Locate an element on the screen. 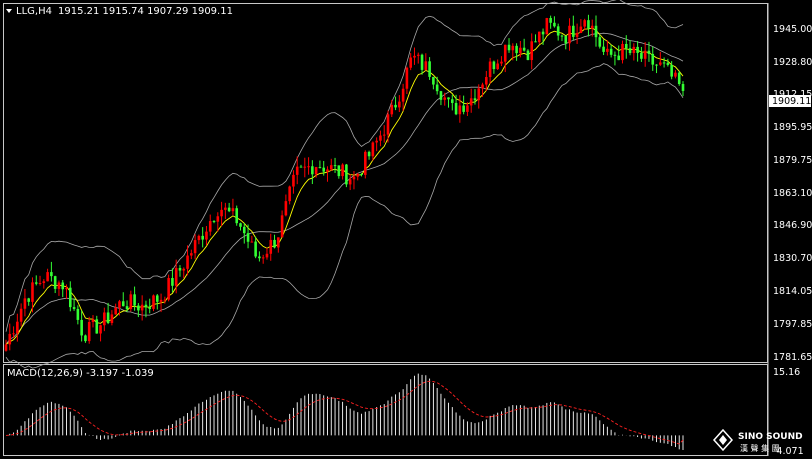 The image size is (812, 459). chart-menu-arrow-icon is located at coordinates (9, 11).